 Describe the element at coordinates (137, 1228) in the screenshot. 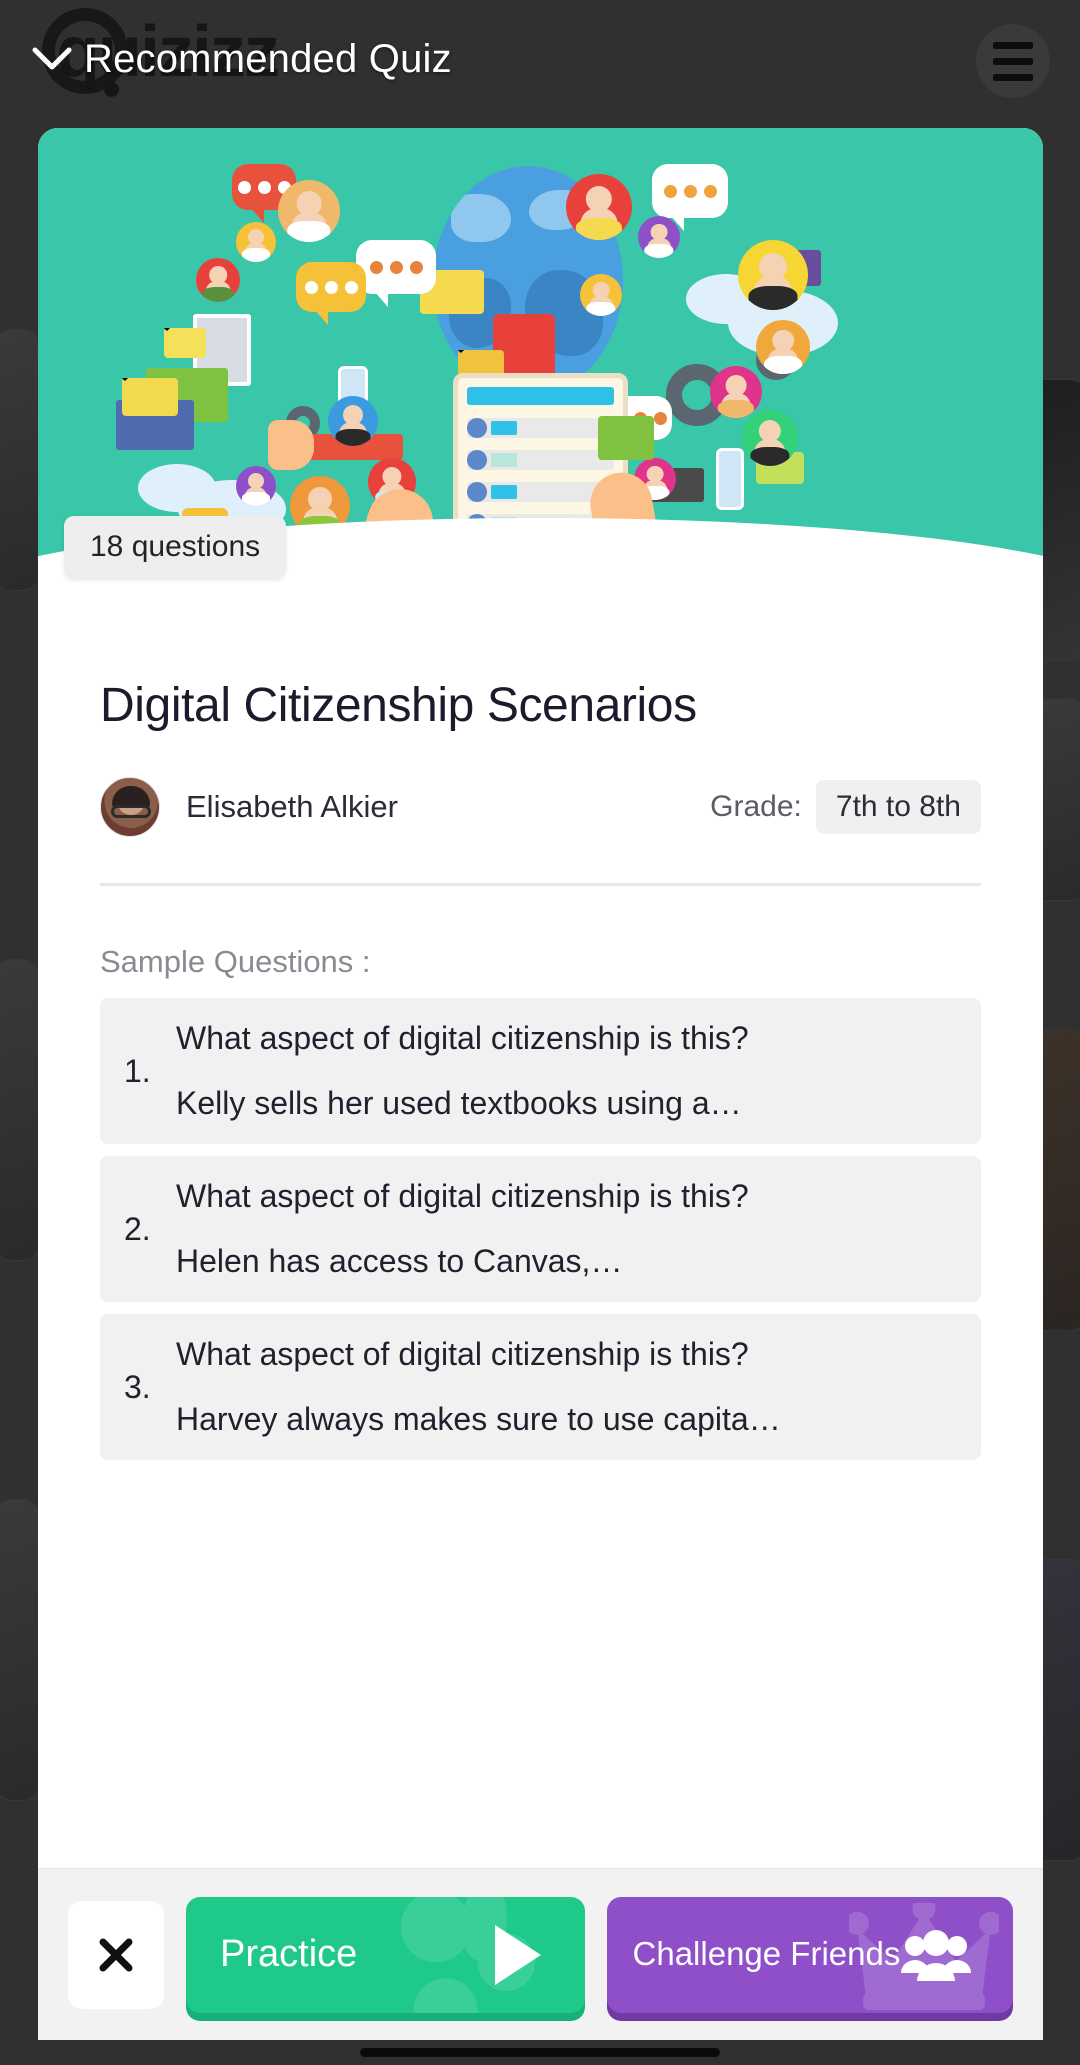

I see `question-number: 2.` at that location.